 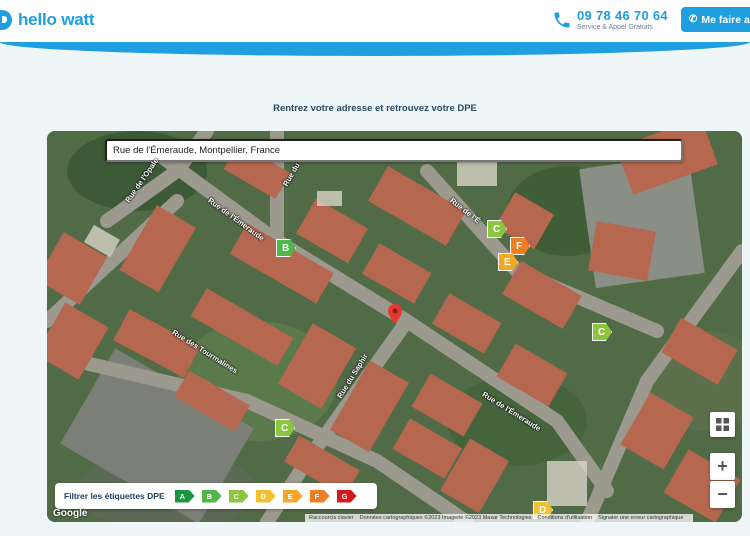 I want to click on keyboard-shortcuts-link: Raccourcis clavier, so click(x=331, y=518).